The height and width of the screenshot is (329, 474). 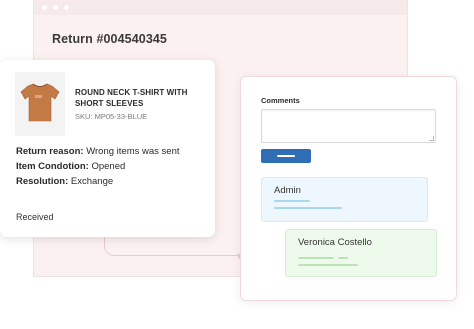 What do you see at coordinates (431, 138) in the screenshot?
I see `resize-handle-icon` at bounding box center [431, 138].